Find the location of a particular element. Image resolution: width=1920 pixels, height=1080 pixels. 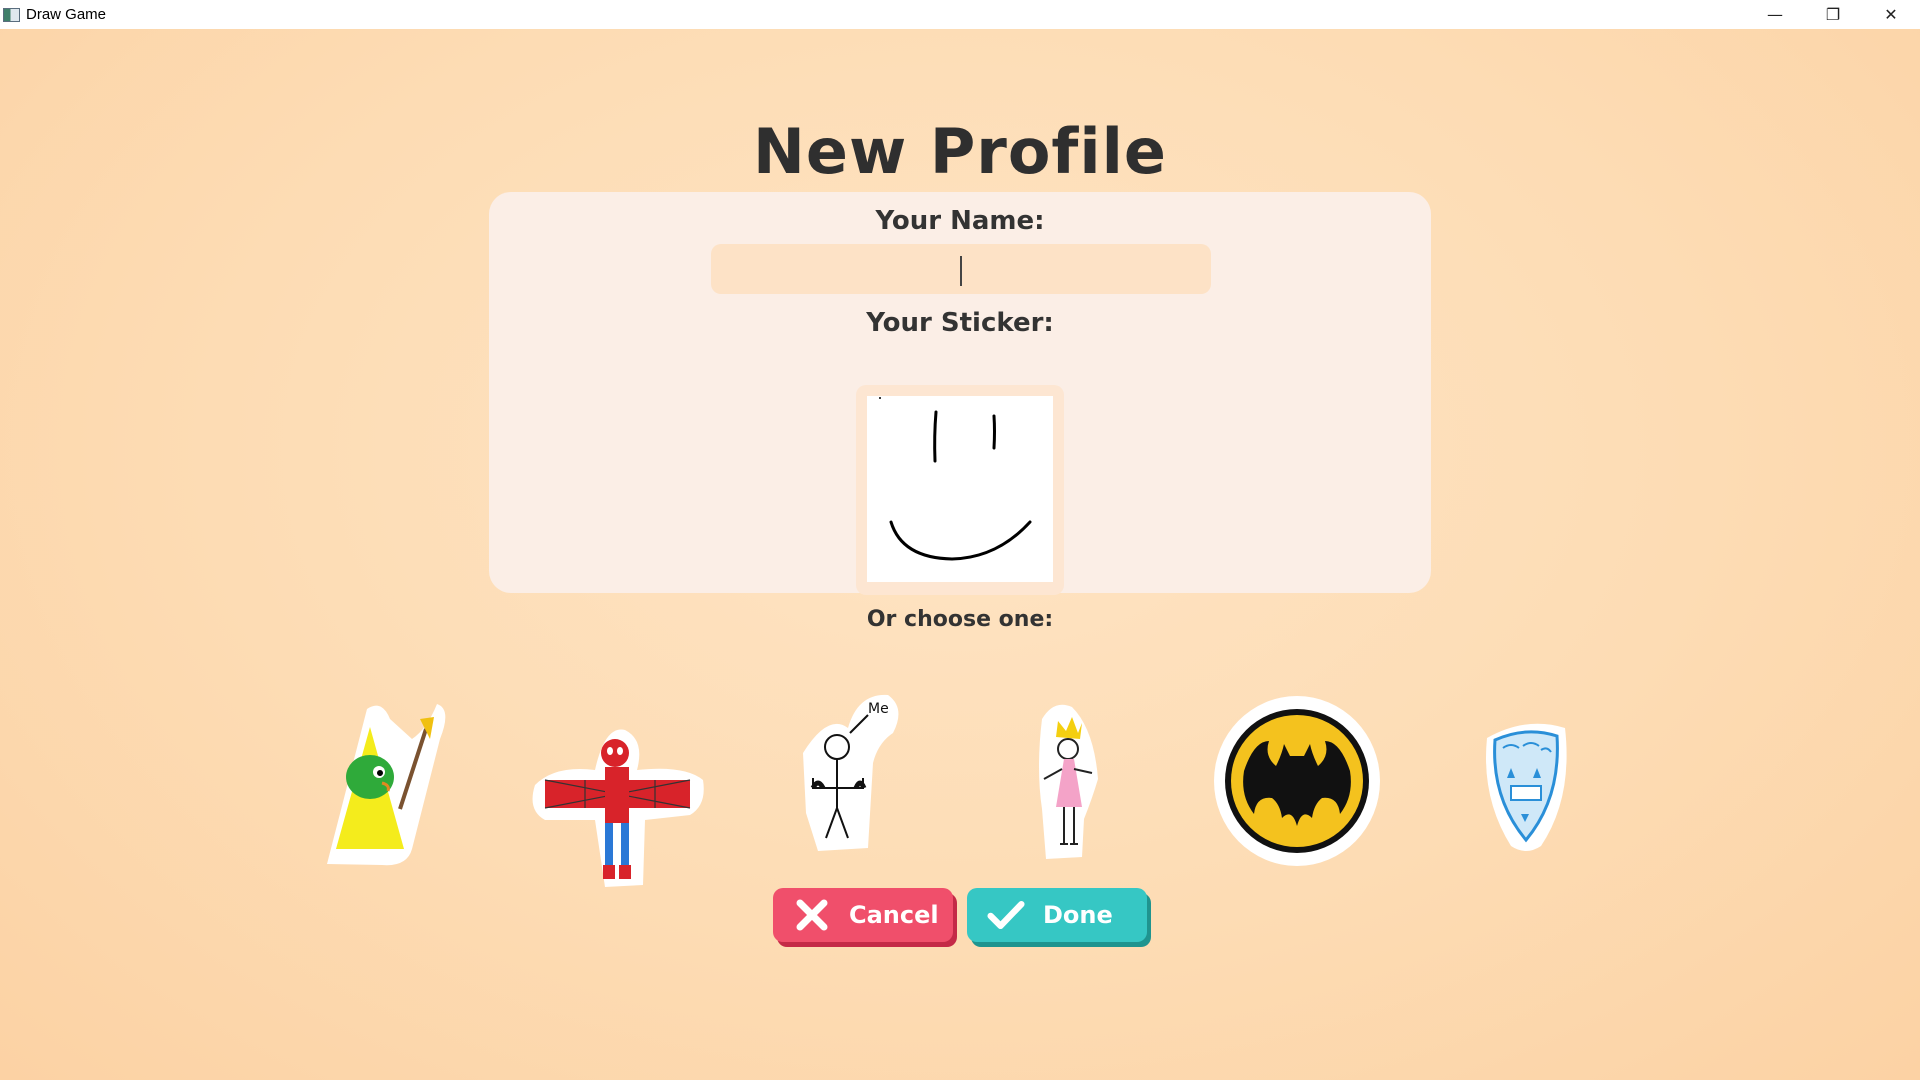

smiley-drawing-icon is located at coordinates (955, 479).